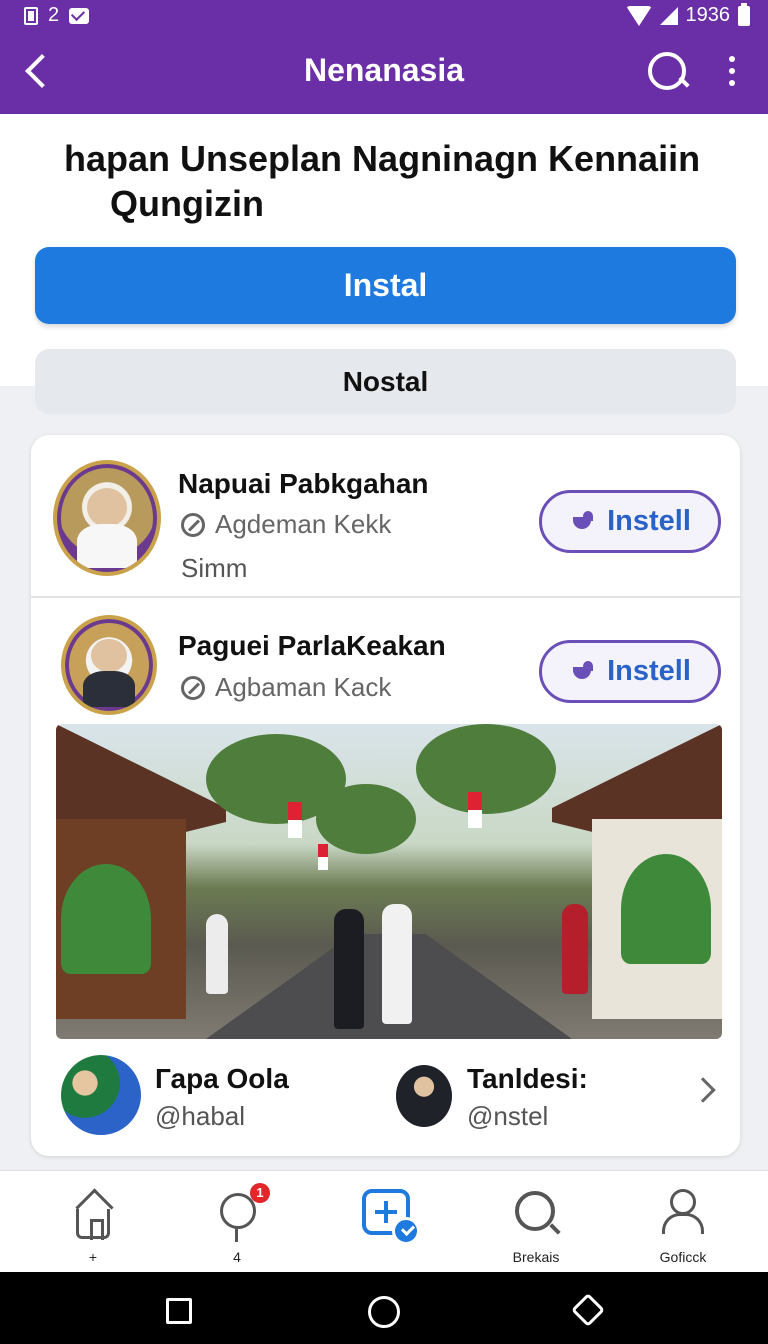 The width and height of the screenshot is (768, 1344). I want to click on item-extra: Simm, so click(214, 568).